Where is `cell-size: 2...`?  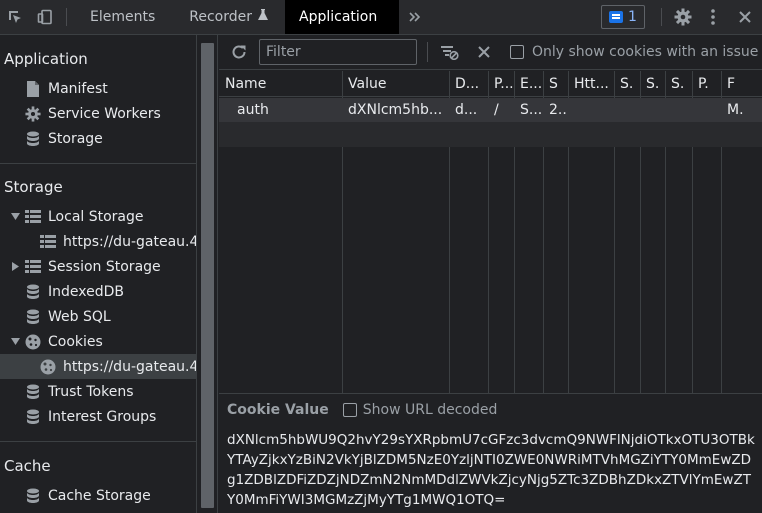
cell-size: 2... is located at coordinates (558, 110).